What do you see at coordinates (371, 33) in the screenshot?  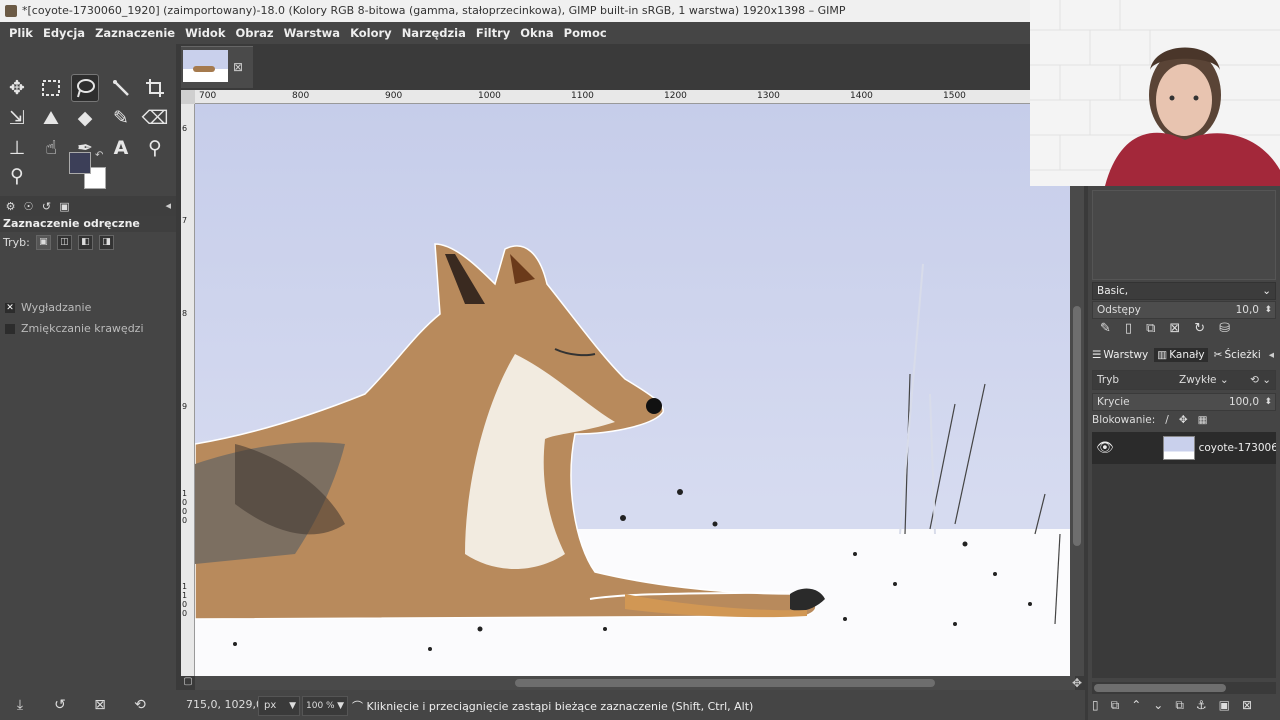 I see `menu-kolory: Kolory` at bounding box center [371, 33].